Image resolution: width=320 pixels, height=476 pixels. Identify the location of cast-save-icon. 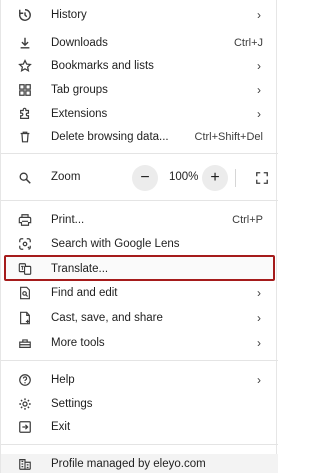
(25, 318).